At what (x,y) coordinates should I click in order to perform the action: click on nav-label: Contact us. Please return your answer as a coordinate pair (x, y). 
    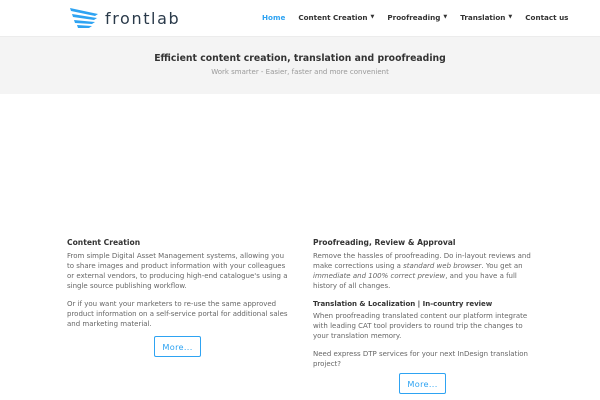
    Looking at the image, I should click on (547, 17).